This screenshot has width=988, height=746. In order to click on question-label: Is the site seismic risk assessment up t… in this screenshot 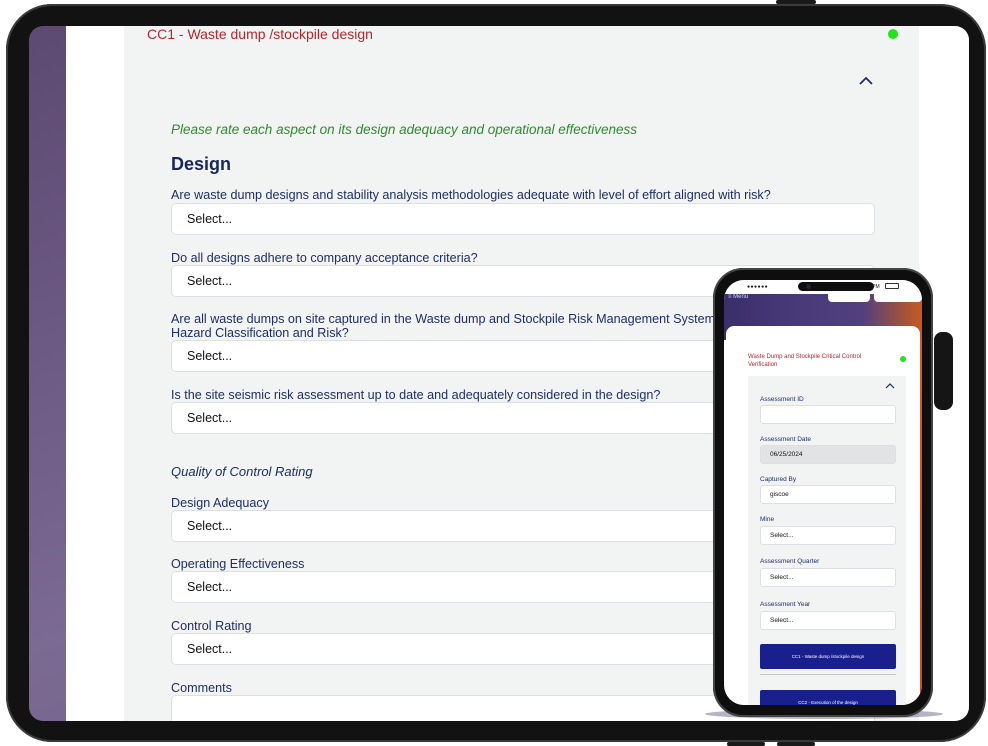, I will do `click(416, 395)`.